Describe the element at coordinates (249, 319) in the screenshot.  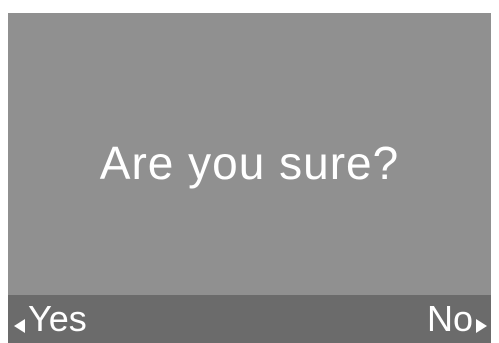
I see `softkey-bar: Yes No` at that location.